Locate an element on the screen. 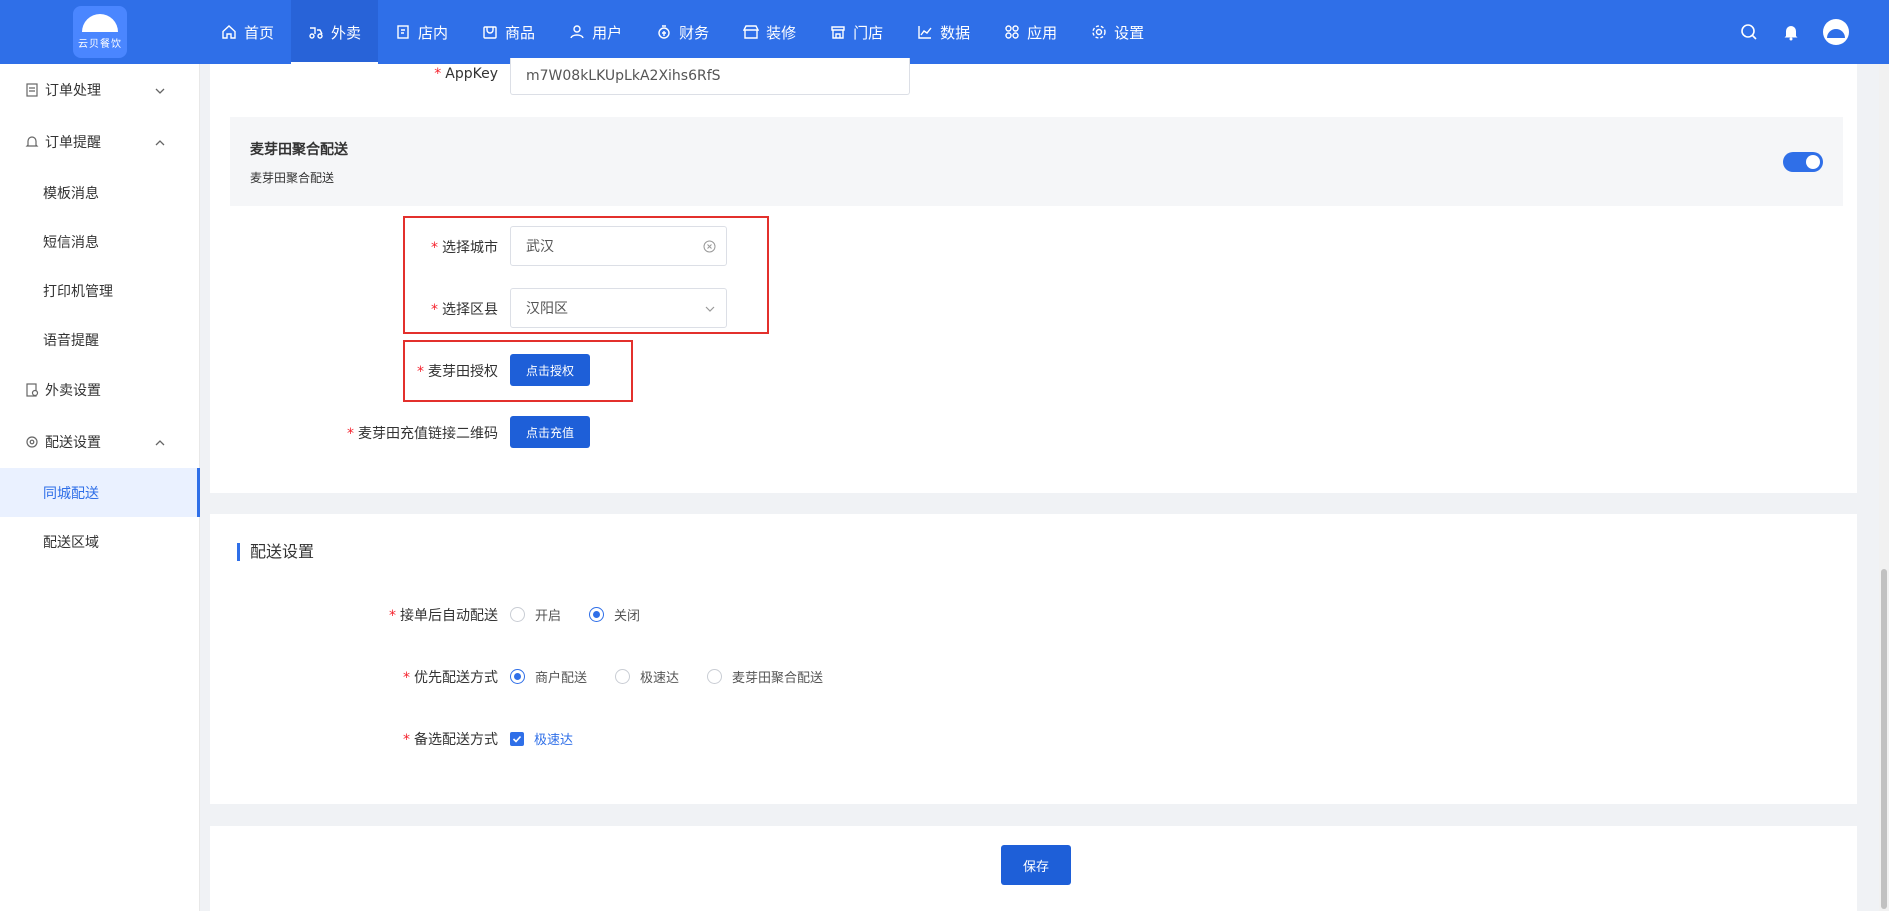 This screenshot has width=1889, height=911. appkey-label-text: AppKey is located at coordinates (471, 74).